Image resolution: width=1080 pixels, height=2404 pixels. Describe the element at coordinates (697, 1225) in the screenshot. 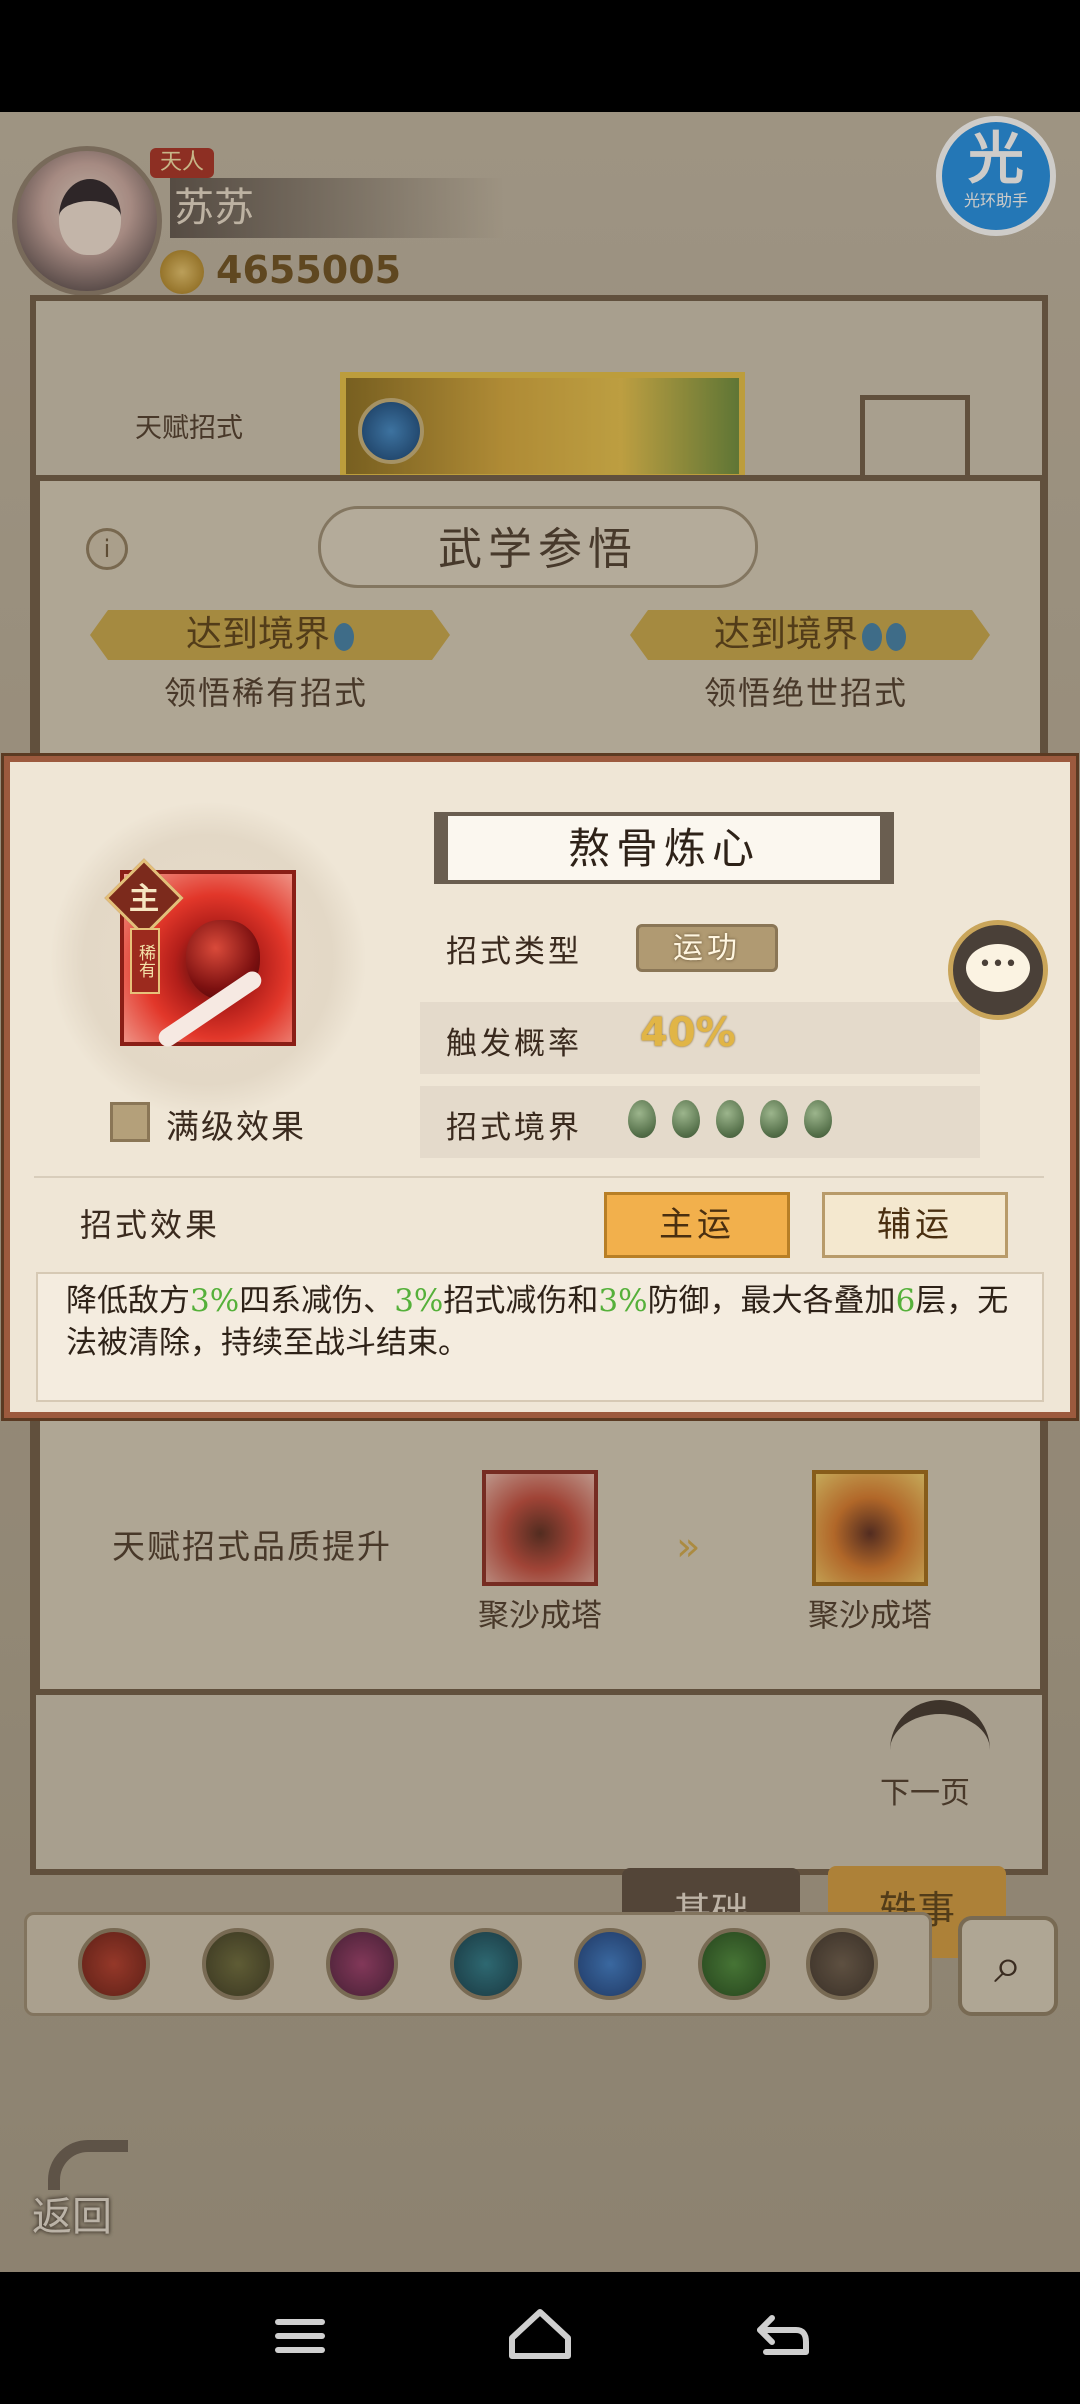

I see `main-mode-button: 主运` at that location.